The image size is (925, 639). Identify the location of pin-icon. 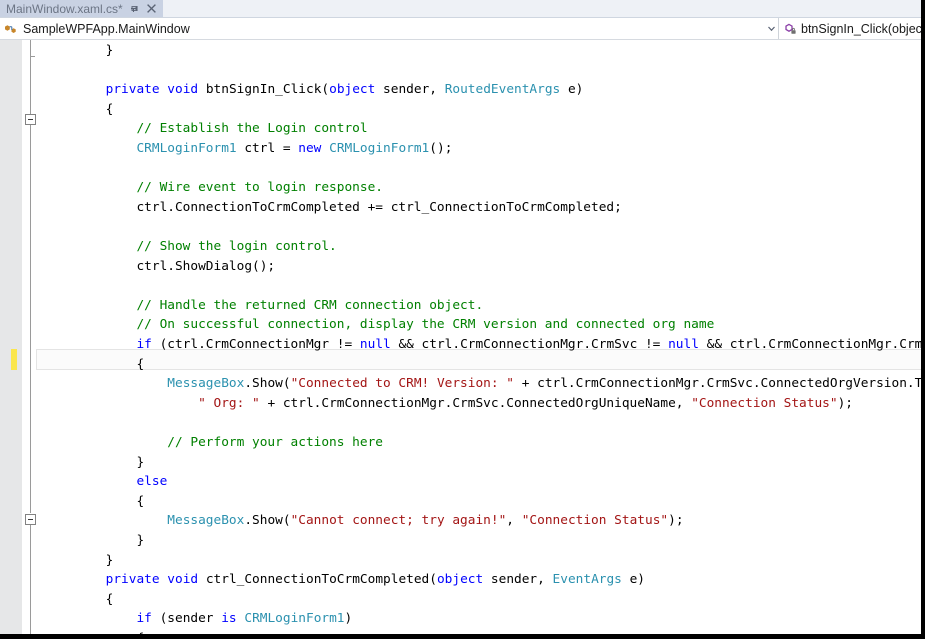
(134, 9).